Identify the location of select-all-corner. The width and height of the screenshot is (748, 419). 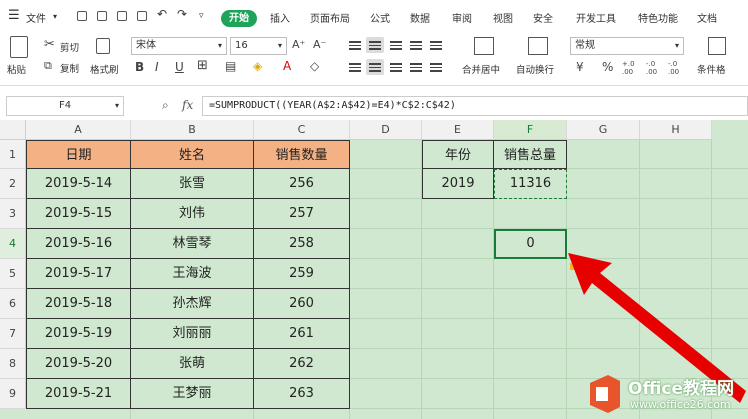
(13, 130).